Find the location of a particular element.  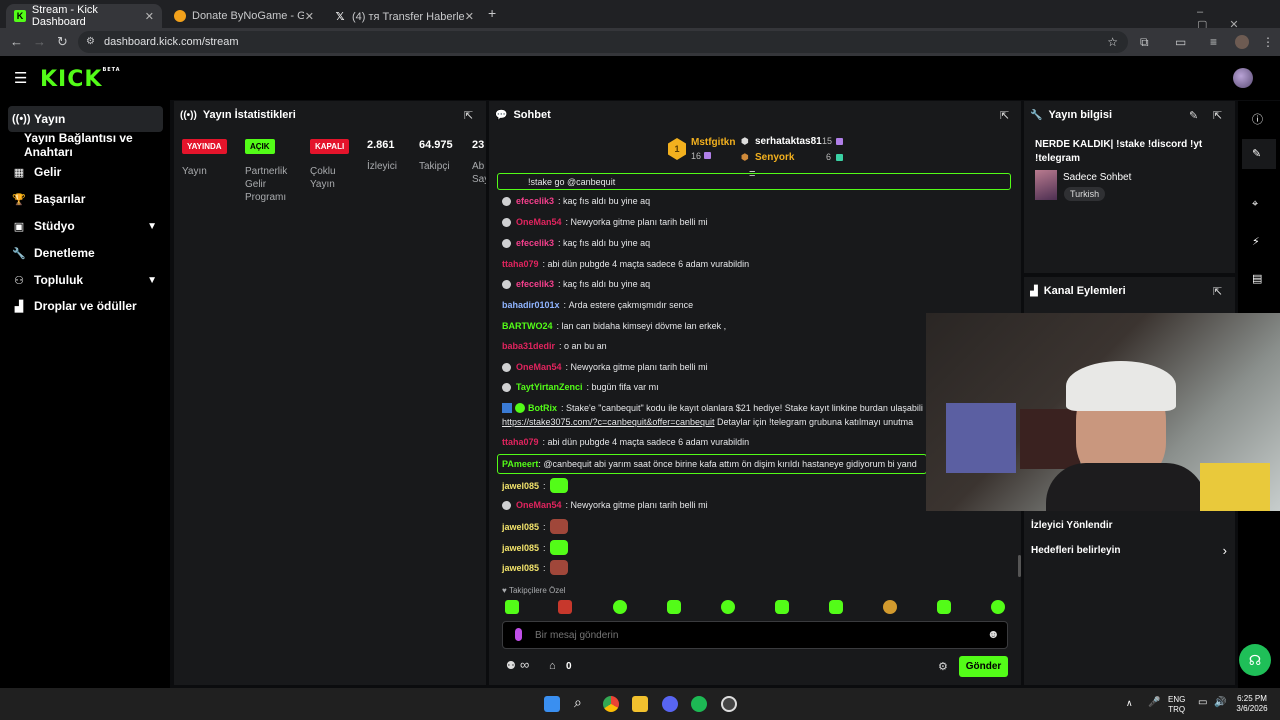

sidebar-item-basarilar: 🏆 Başarılar is located at coordinates (85, 199).